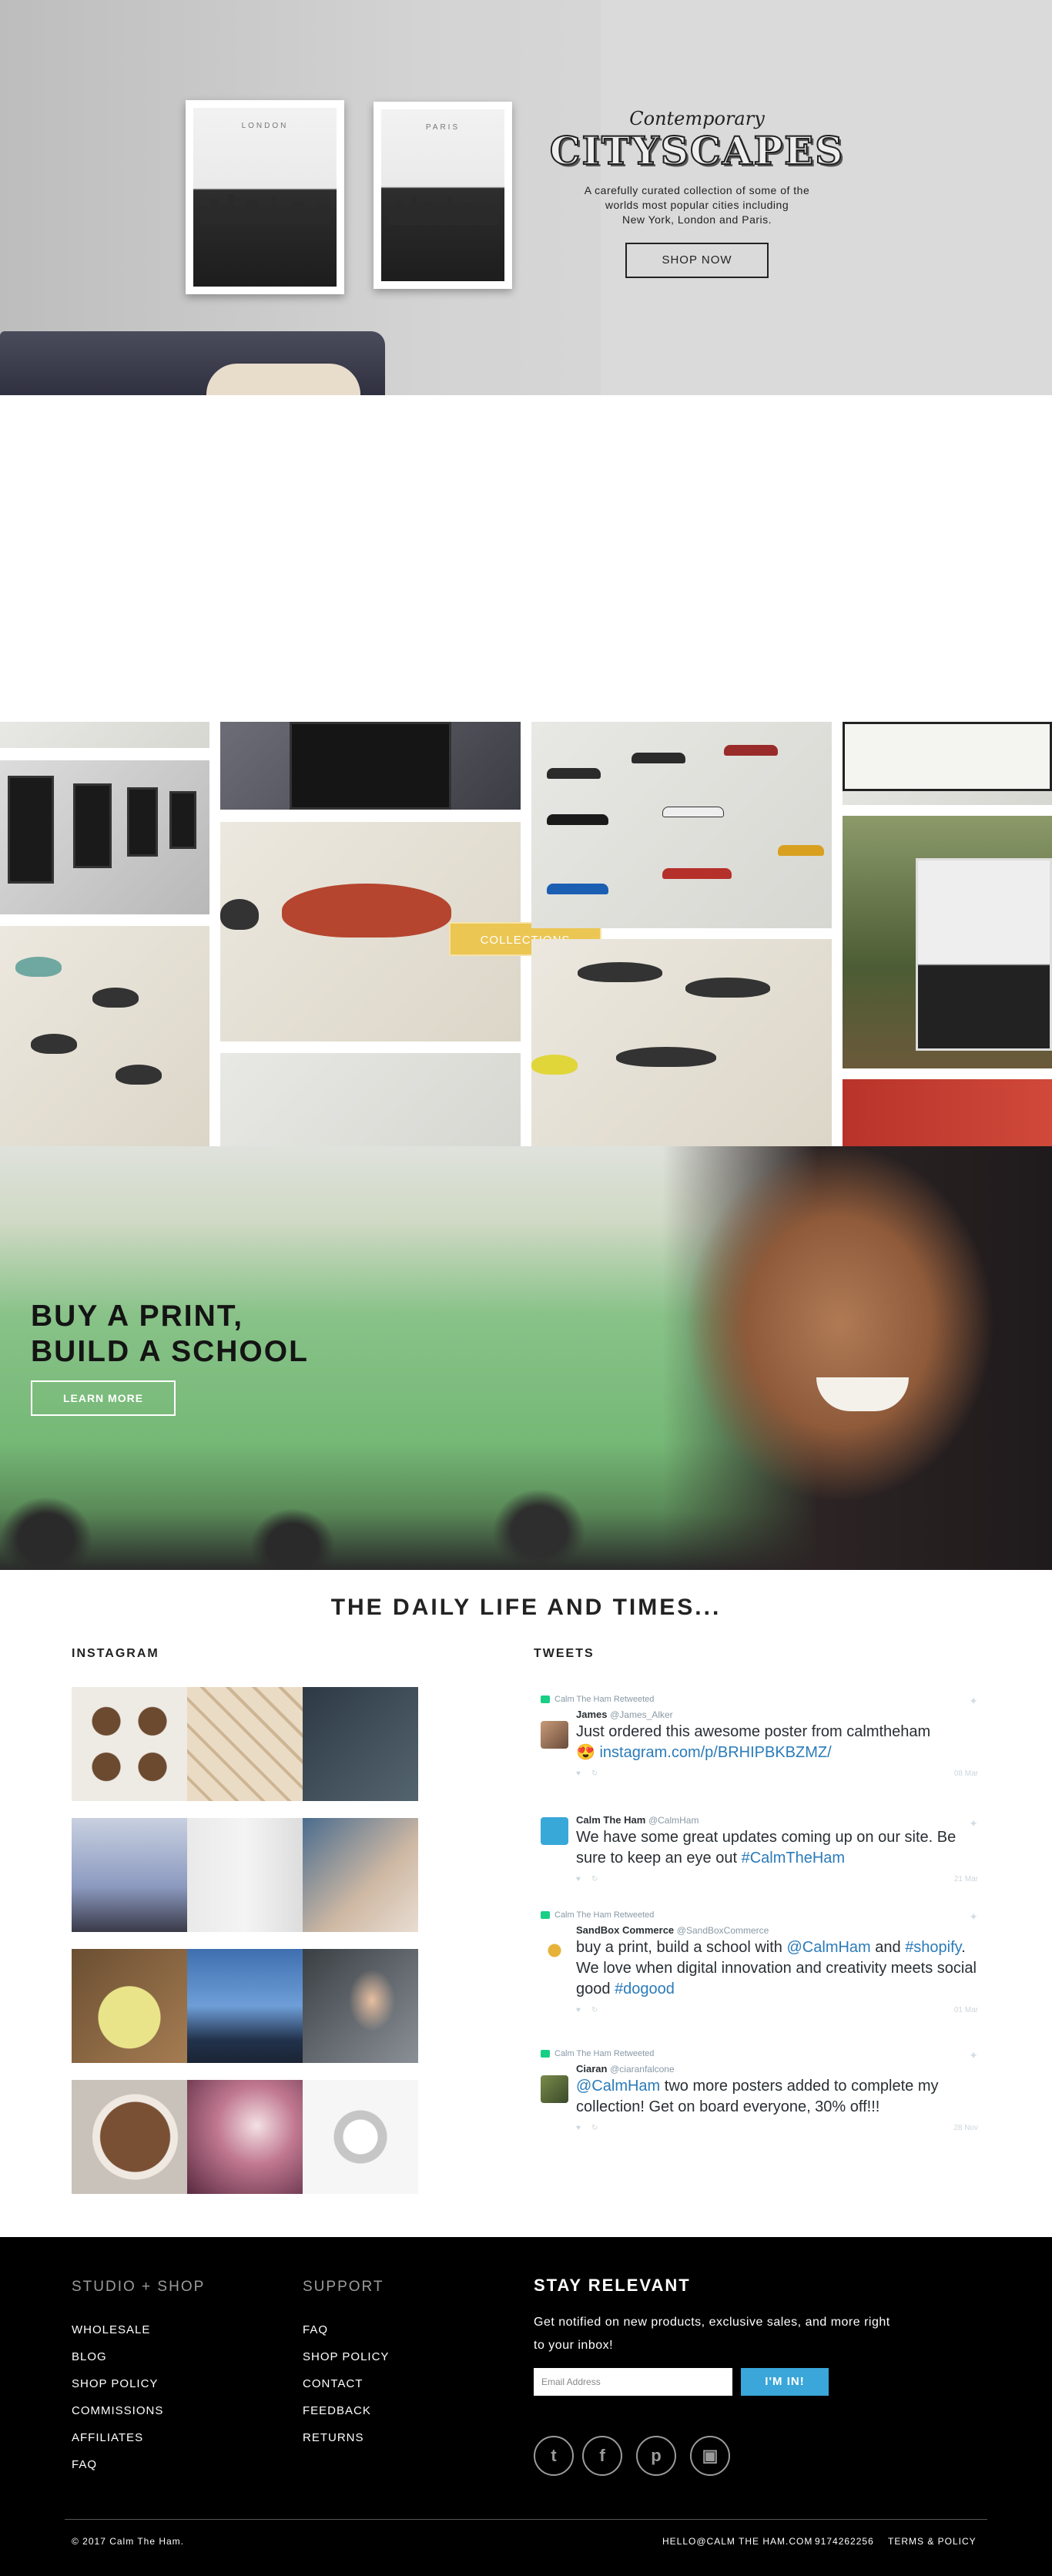 Image resolution: width=1052 pixels, height=2576 pixels. I want to click on tweet-actions: ♥↻, so click(592, 1773).